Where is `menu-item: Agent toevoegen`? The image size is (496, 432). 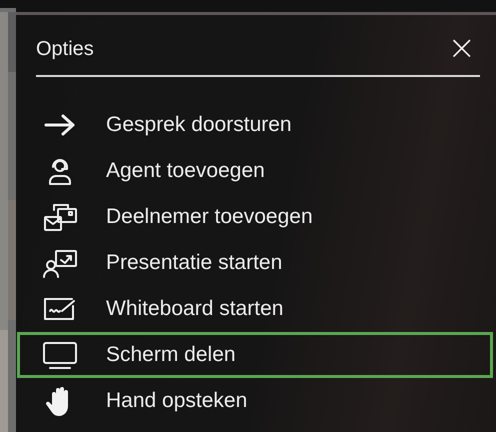
menu-item: Agent toevoegen is located at coordinates (255, 171).